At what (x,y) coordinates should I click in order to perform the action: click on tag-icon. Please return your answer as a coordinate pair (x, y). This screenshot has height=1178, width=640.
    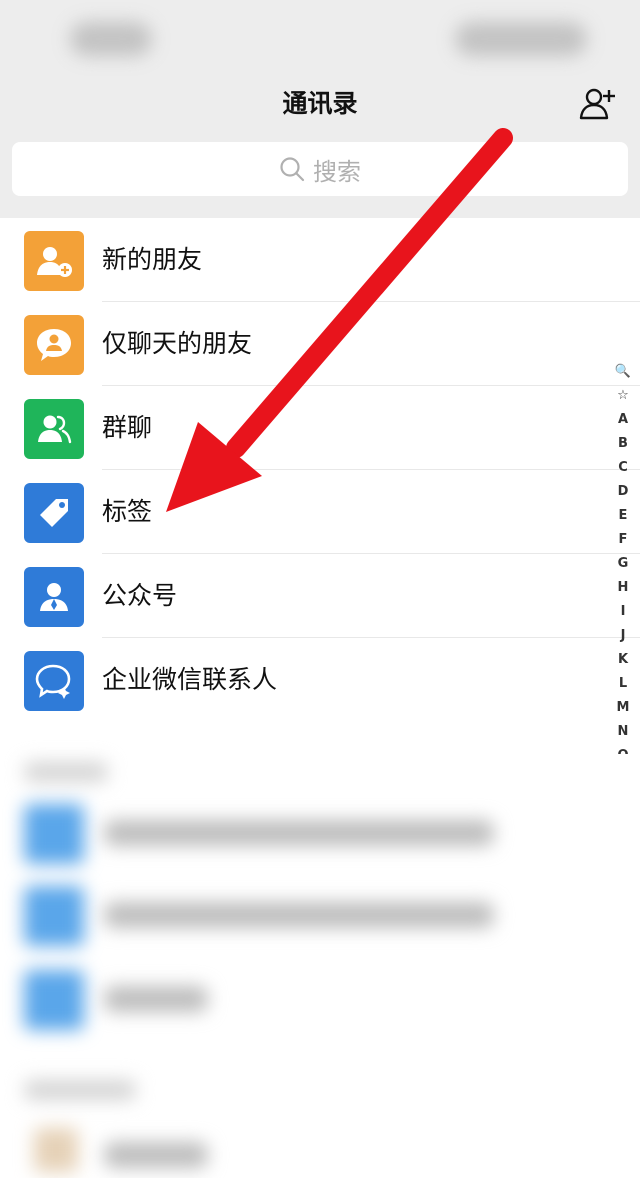
    Looking at the image, I should click on (54, 513).